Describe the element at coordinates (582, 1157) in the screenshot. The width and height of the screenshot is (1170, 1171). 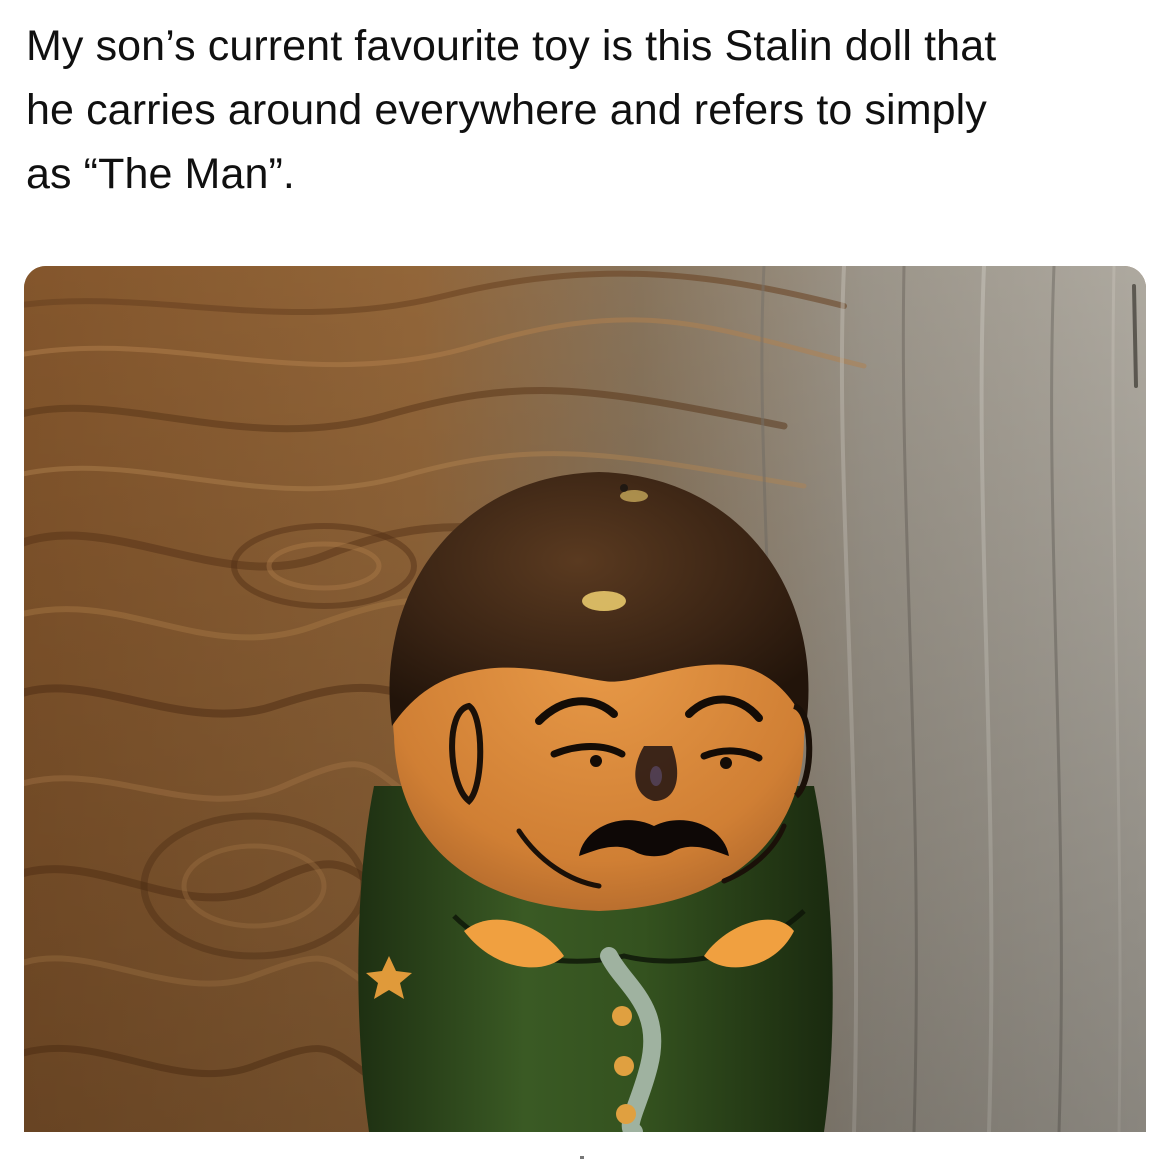
I see `bottom-dot` at that location.